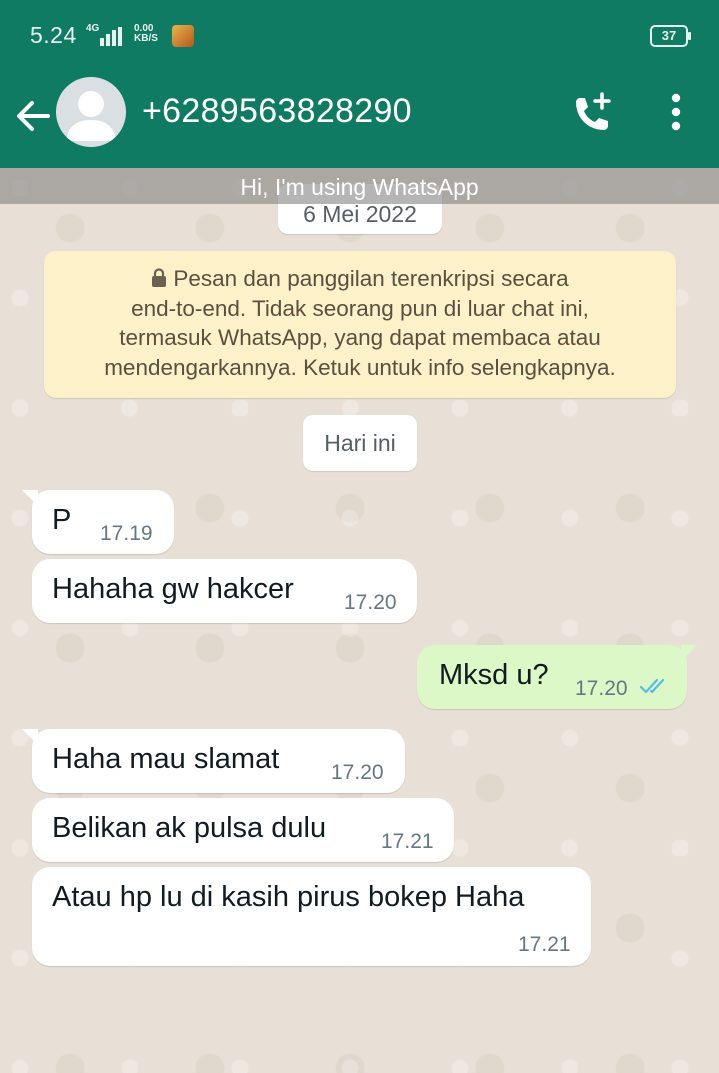  I want to click on network-speed-unit: KB/S, so click(146, 38).